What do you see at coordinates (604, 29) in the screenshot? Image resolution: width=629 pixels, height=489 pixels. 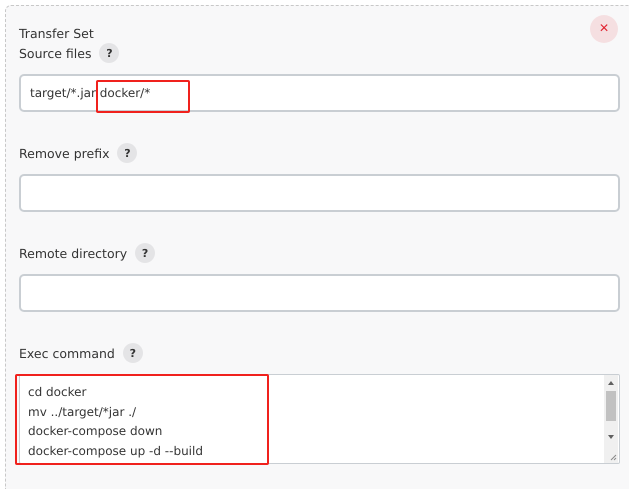 I see `close-button: ×` at bounding box center [604, 29].